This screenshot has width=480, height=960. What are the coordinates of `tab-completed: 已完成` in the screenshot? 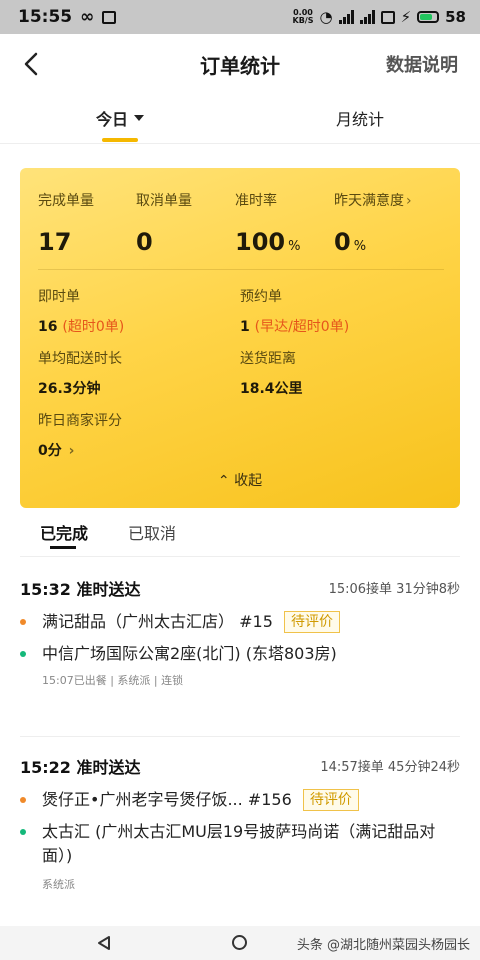 It's located at (64, 532).